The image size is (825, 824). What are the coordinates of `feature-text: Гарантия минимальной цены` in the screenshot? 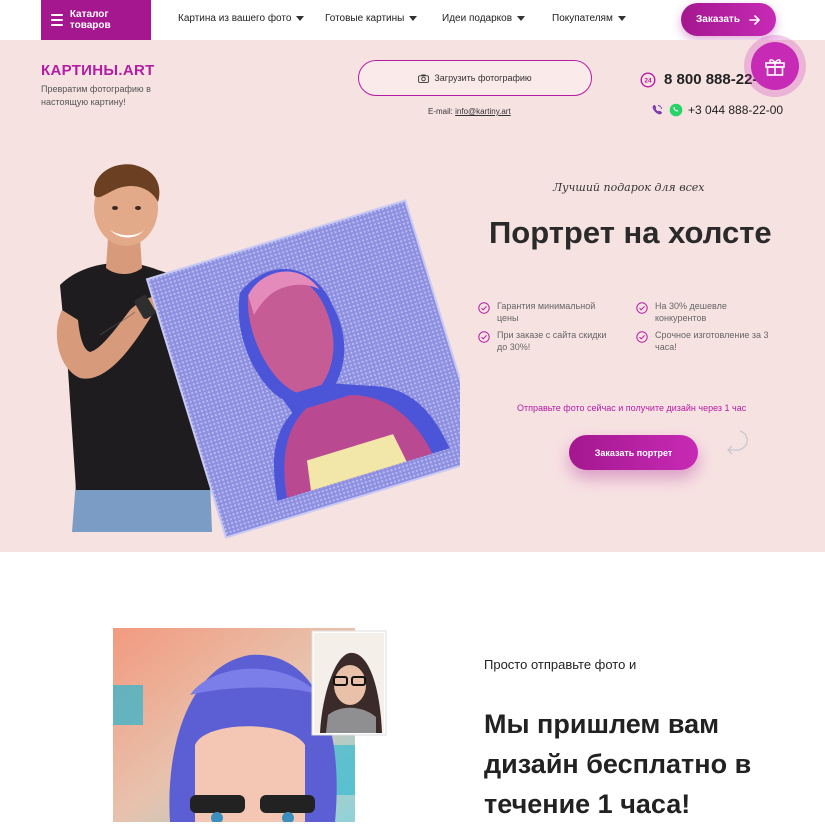 It's located at (546, 312).